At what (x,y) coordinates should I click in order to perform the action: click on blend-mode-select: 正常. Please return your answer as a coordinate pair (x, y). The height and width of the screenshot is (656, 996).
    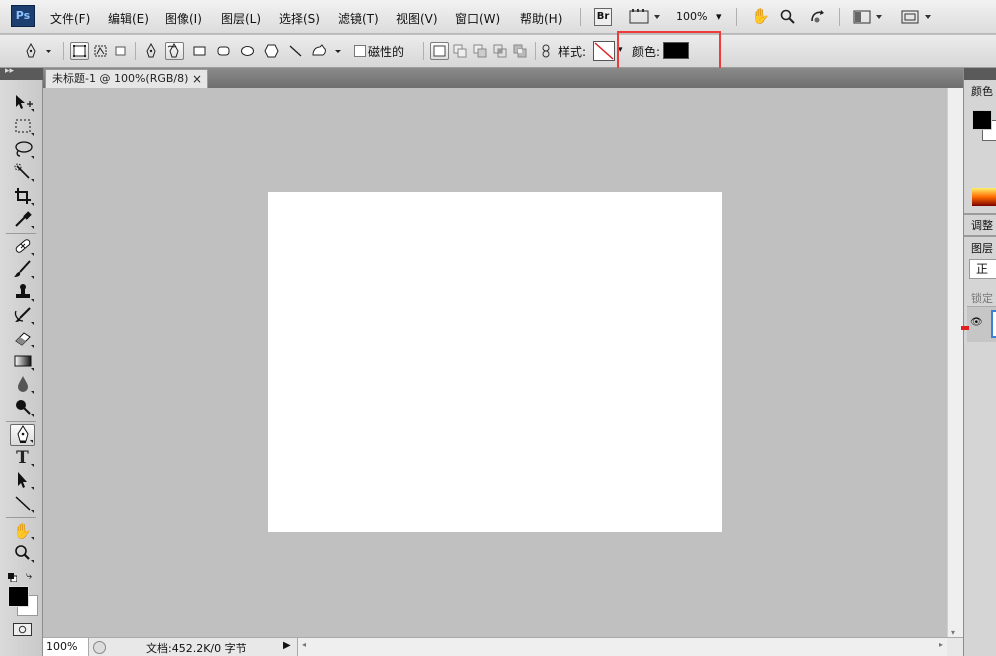
    Looking at the image, I should click on (982, 269).